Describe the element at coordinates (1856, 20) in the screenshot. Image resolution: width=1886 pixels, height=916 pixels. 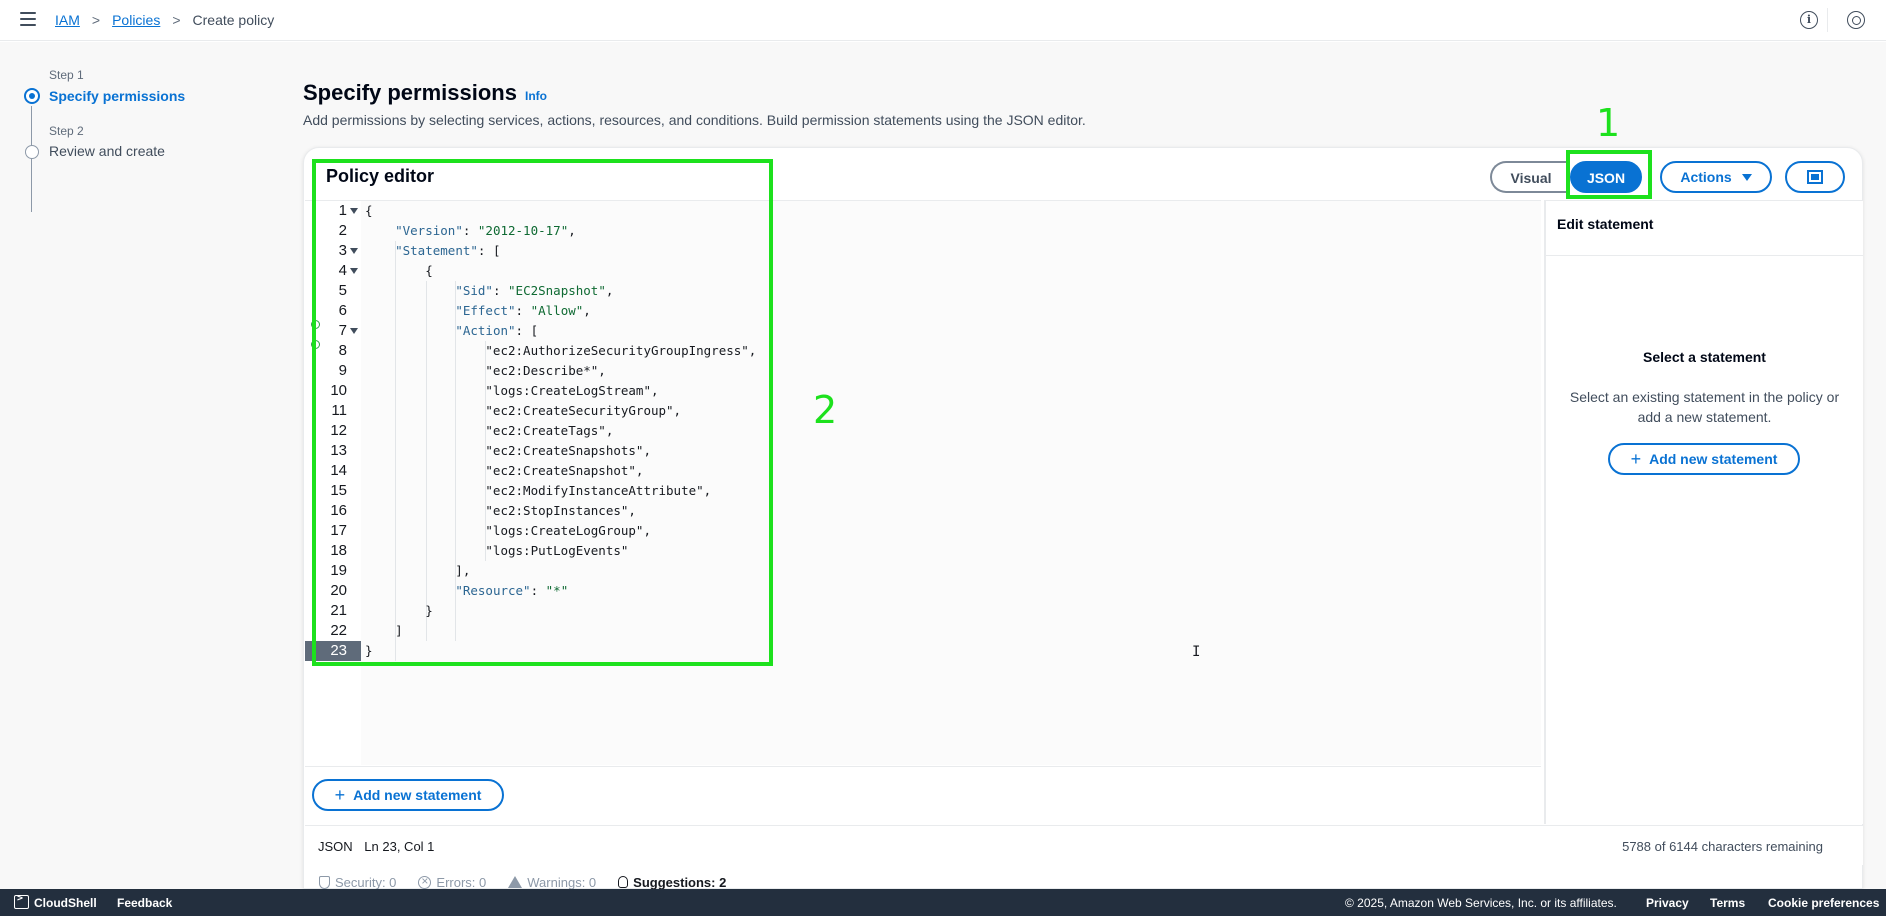
I see `settings-icon` at that location.